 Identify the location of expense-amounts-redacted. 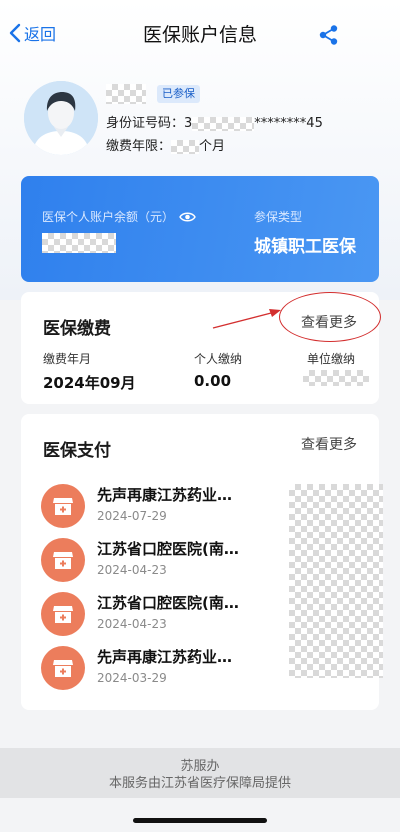
(336, 581).